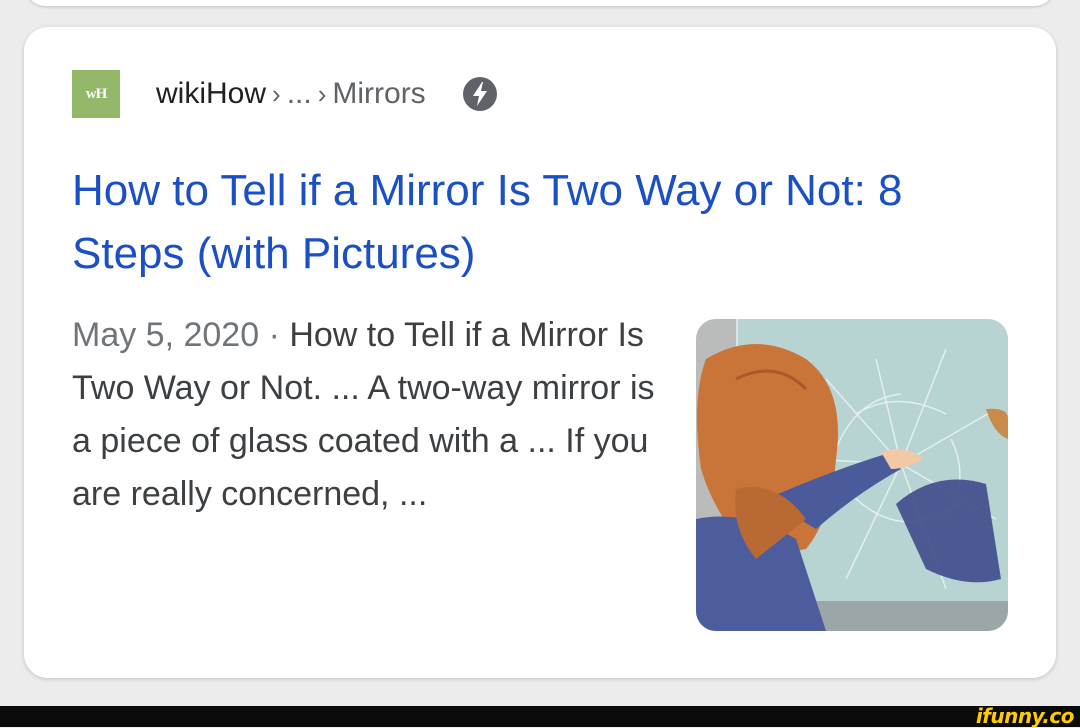  What do you see at coordinates (1025, 716) in the screenshot?
I see `ifunny-watermark: ifunny.co` at bounding box center [1025, 716].